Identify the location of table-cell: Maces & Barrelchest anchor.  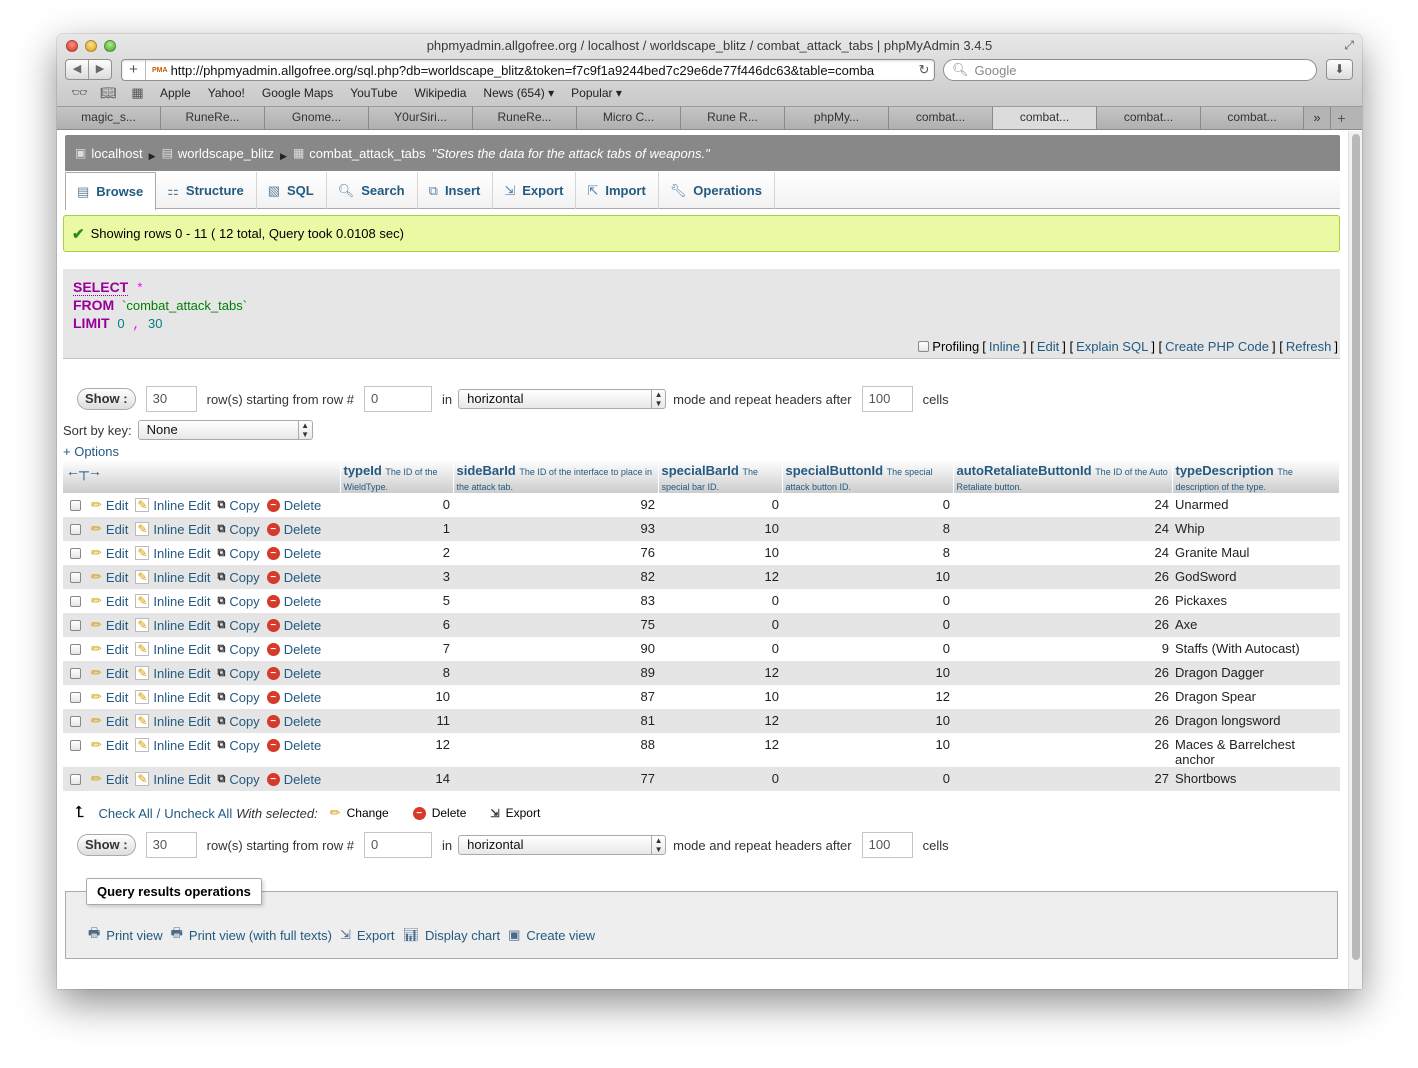
(1256, 750).